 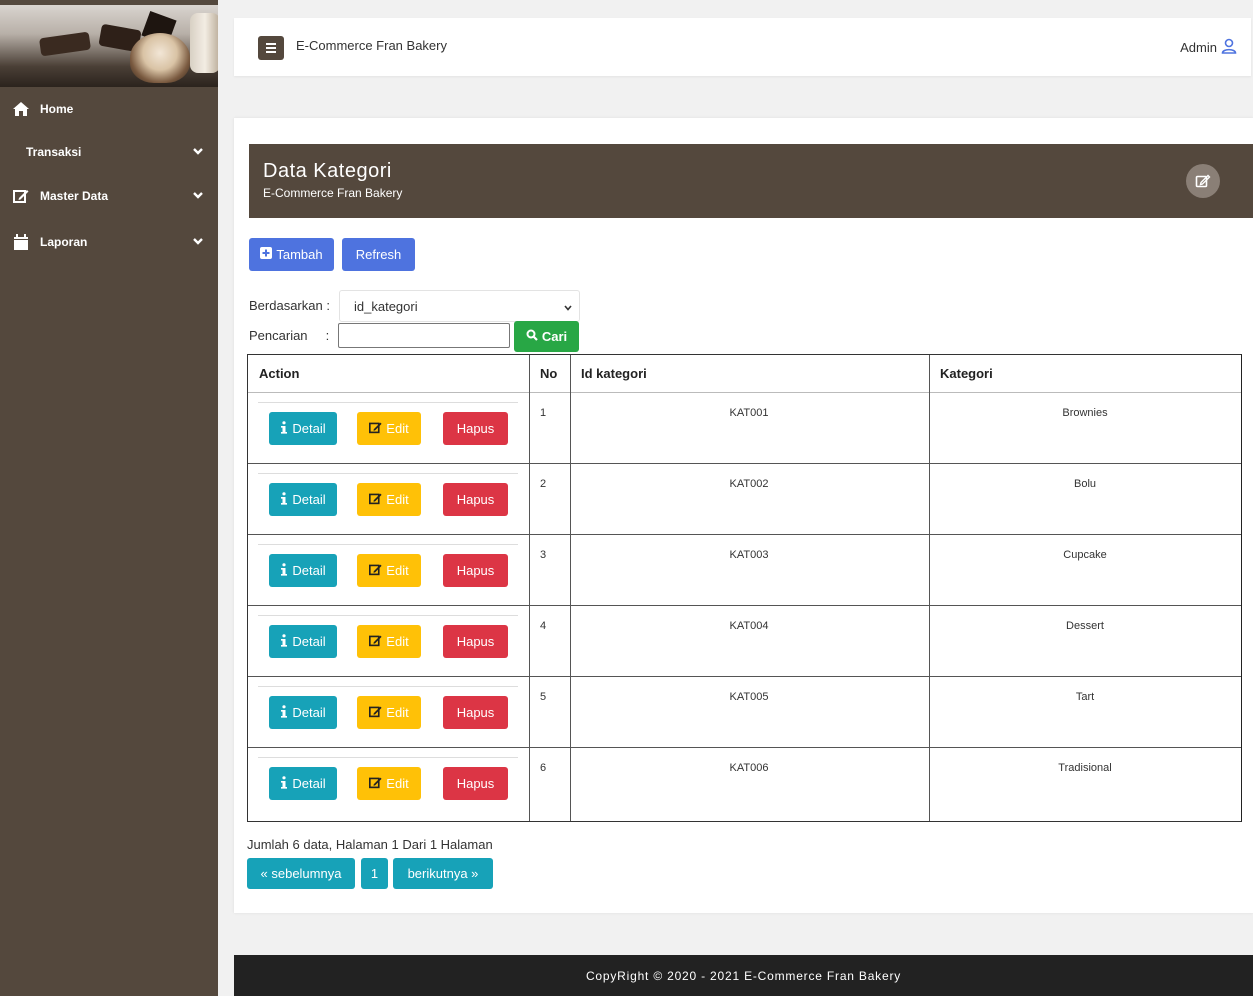 I want to click on sidebar-item-label: Laporan, so click(x=64, y=242).